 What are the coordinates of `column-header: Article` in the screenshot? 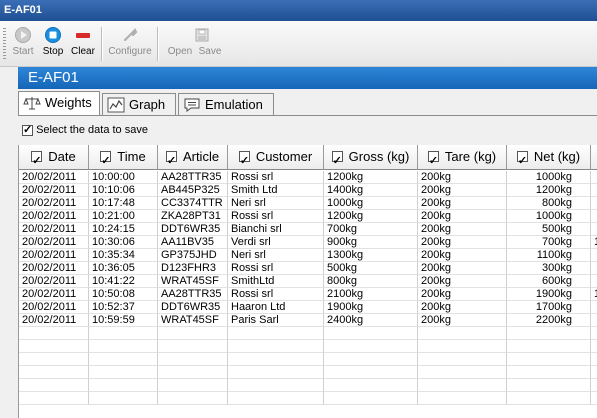 It's located at (193, 159).